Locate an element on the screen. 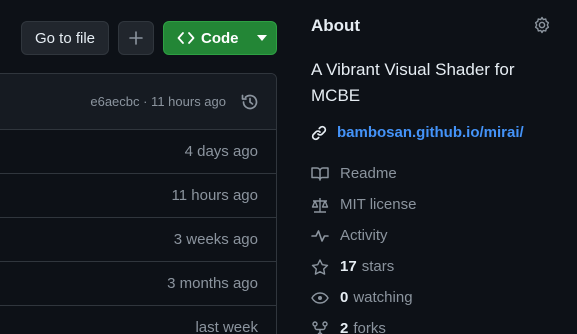  caret-down-icon is located at coordinates (261, 38).